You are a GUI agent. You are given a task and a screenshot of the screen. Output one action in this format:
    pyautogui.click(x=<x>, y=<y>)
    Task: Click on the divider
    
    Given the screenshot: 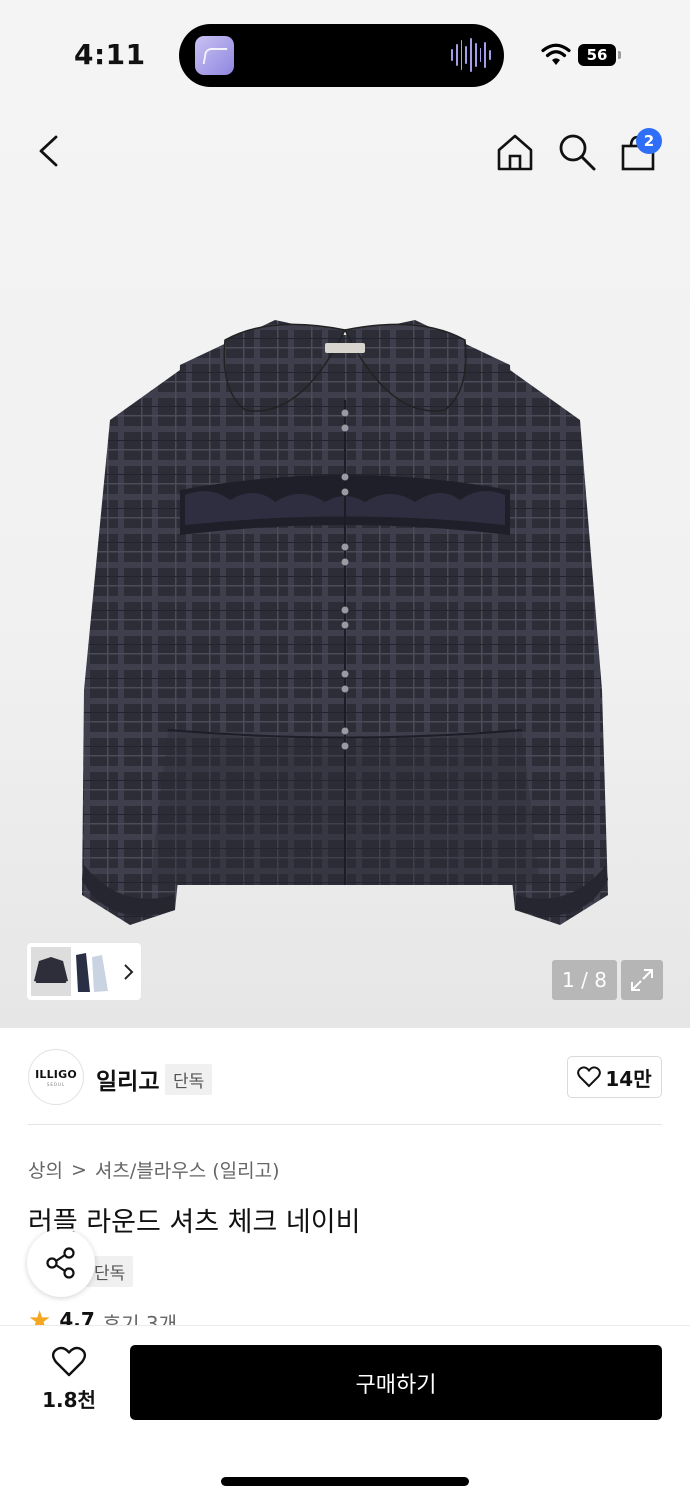 What is the action you would take?
    pyautogui.click(x=345, y=1124)
    